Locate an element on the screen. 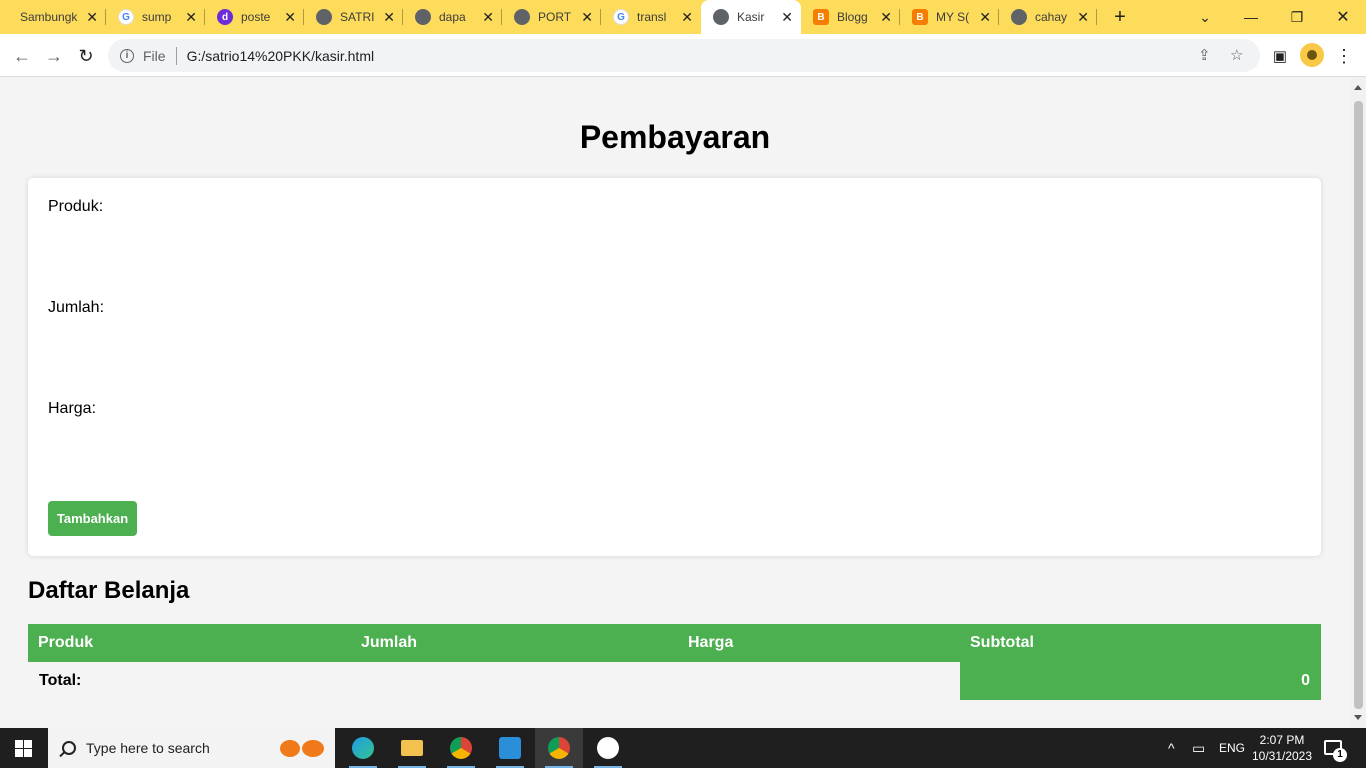  system-clock: 2:07 PM 10/31/2023 is located at coordinates (1282, 748).